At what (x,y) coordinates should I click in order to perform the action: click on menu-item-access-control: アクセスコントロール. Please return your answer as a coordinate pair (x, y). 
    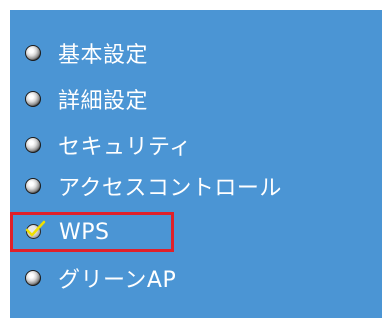
    Looking at the image, I should click on (153, 186).